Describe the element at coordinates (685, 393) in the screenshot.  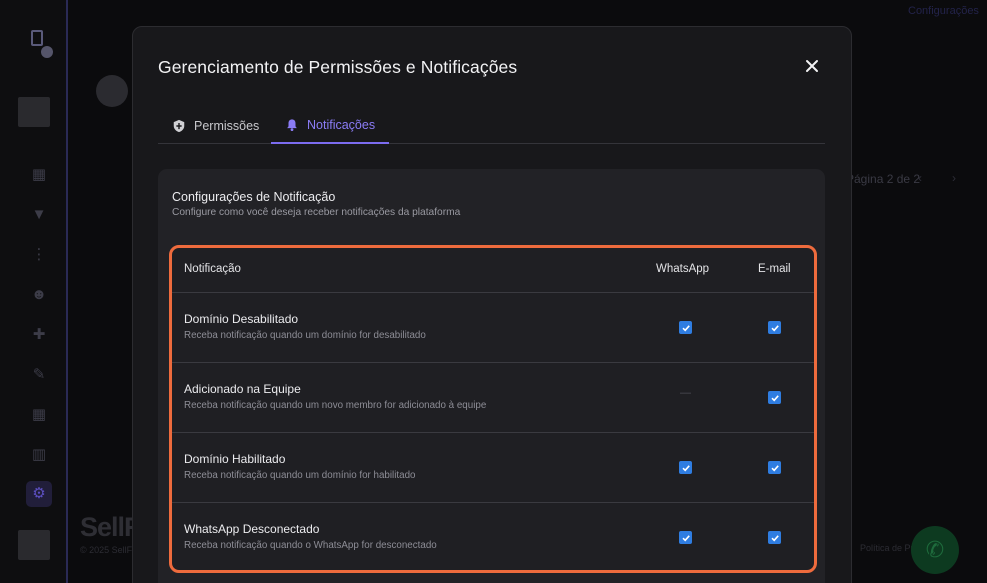
I see `whatsapp-unavailable: —` at that location.